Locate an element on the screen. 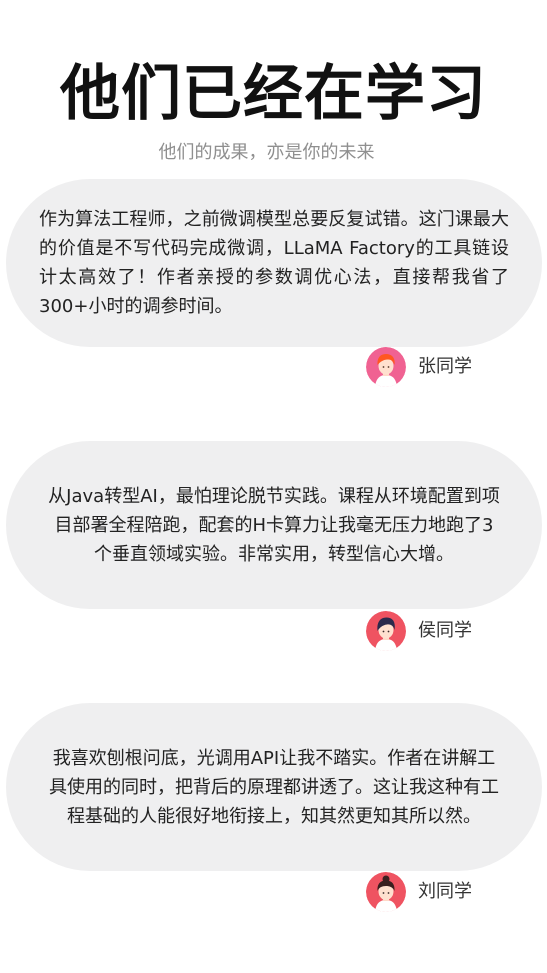 The image size is (547, 973). testimonial-author: 刘同学 is located at coordinates (419, 892).